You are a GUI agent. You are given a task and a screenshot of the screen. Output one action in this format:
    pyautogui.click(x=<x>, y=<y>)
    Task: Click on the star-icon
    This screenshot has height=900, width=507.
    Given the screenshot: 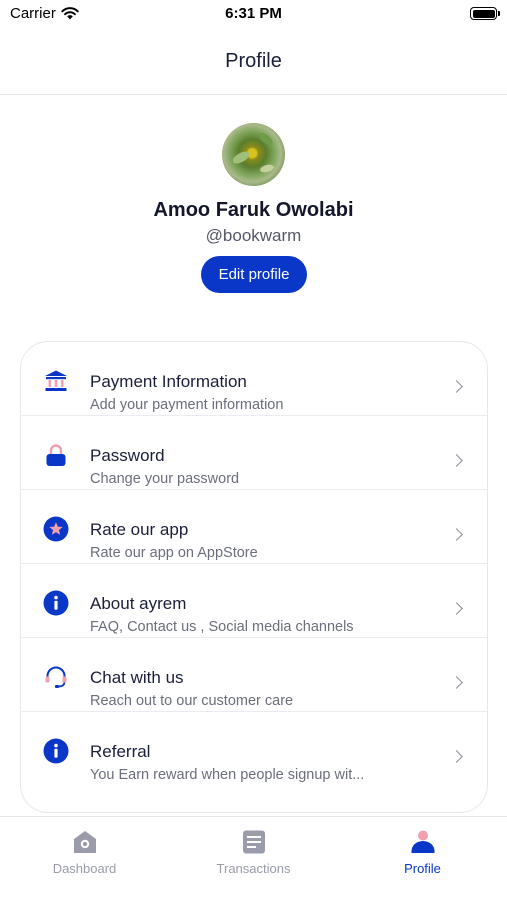 What is the action you would take?
    pyautogui.click(x=56, y=529)
    